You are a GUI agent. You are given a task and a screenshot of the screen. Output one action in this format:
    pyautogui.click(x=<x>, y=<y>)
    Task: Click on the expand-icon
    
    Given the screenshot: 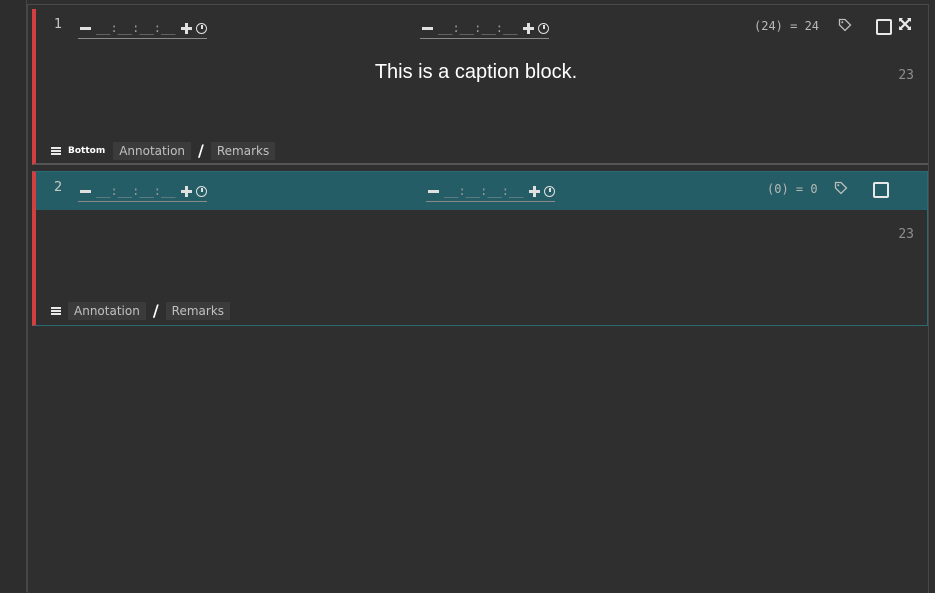 What is the action you would take?
    pyautogui.click(x=905, y=24)
    